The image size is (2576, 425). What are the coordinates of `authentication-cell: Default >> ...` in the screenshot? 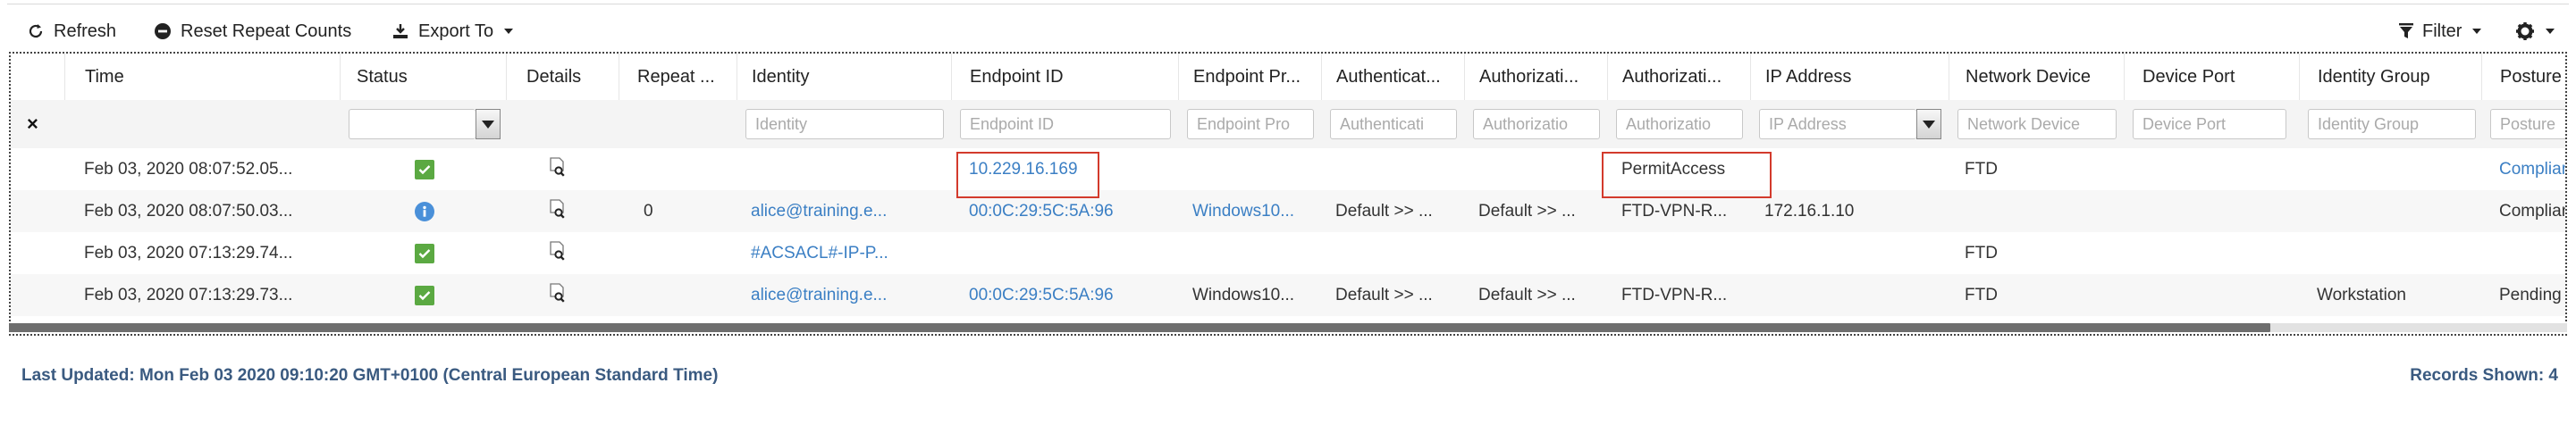 It's located at (1384, 295).